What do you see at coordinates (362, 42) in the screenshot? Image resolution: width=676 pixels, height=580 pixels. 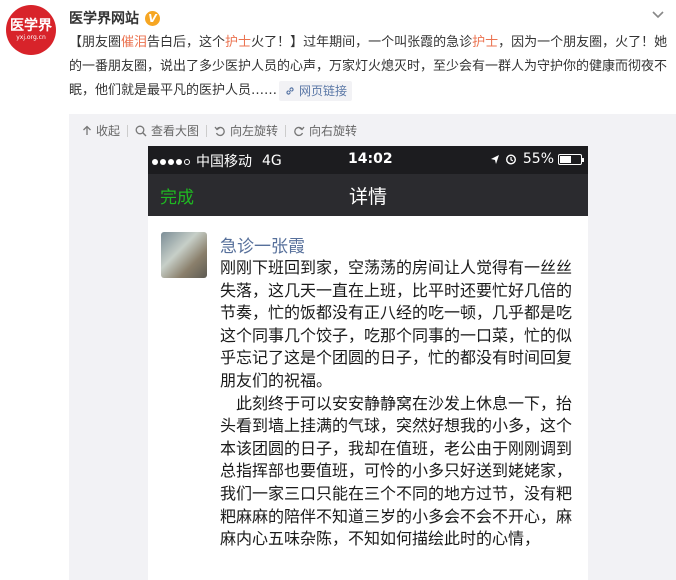 I see `post-text-part: 火了！】过年期间，一个叫张霞的急诊` at bounding box center [362, 42].